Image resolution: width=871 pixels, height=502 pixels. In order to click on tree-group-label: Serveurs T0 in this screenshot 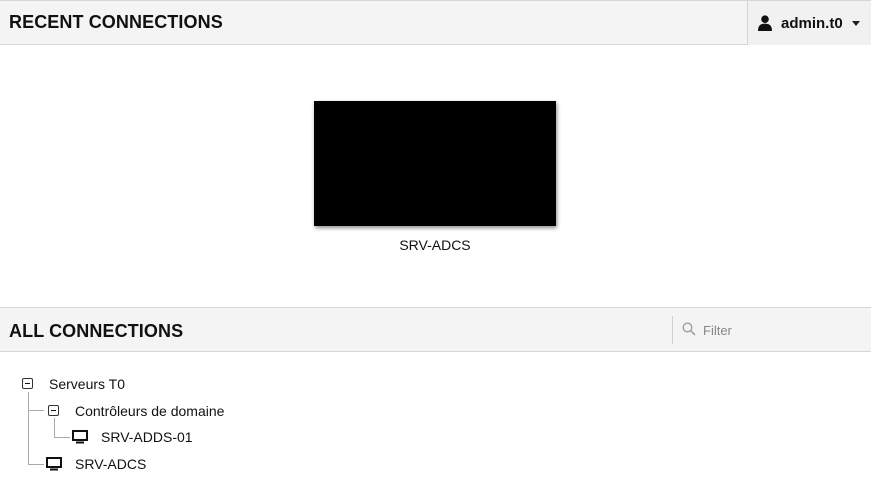, I will do `click(87, 384)`.